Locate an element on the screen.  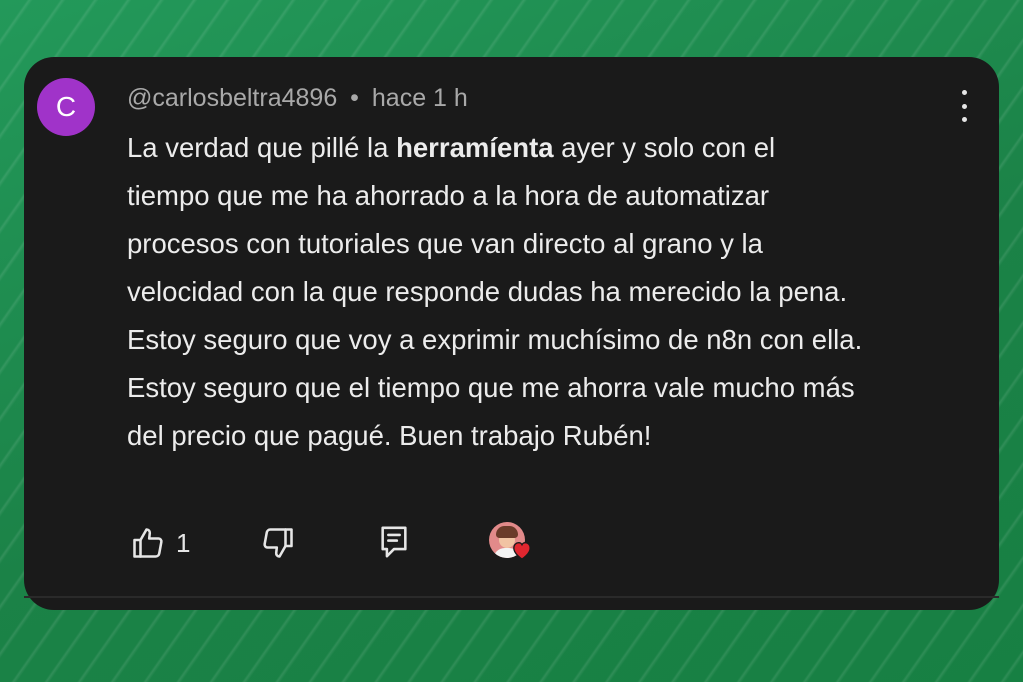
like-button: 1 is located at coordinates (160, 543).